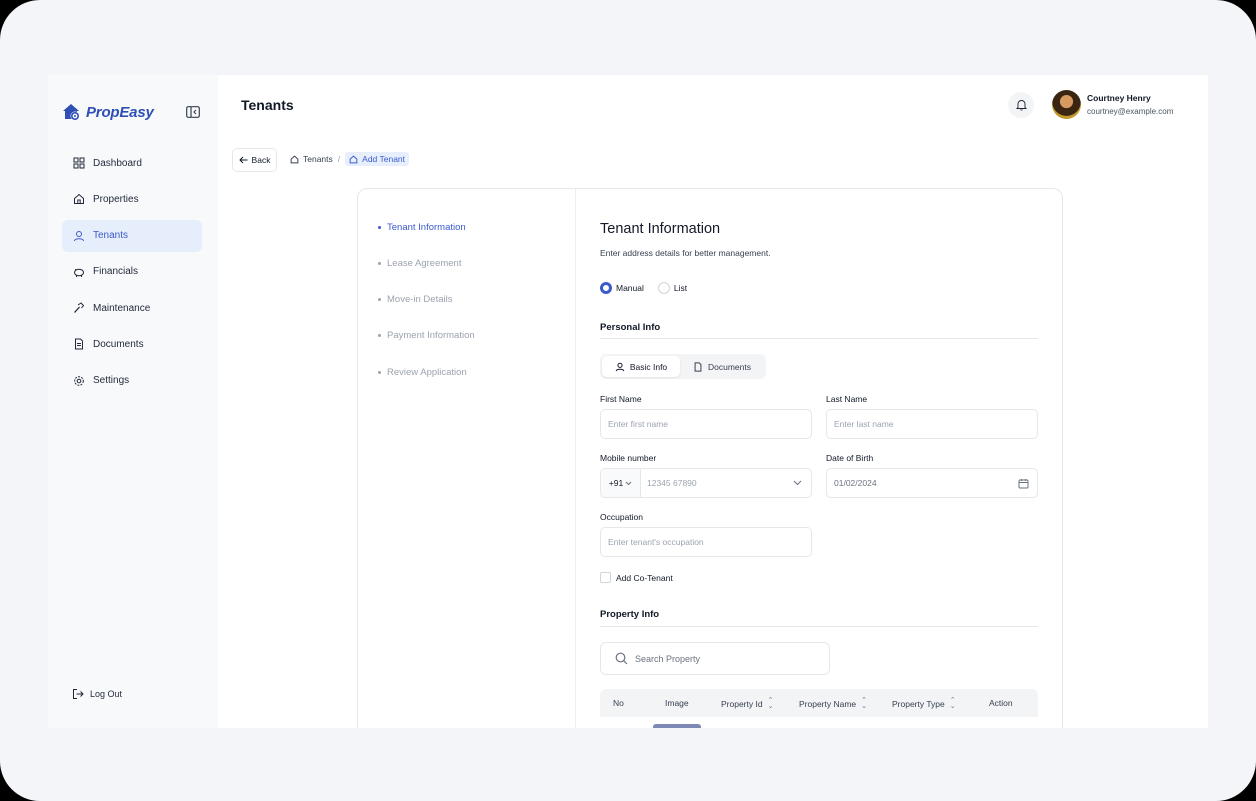  Describe the element at coordinates (426, 335) in the screenshot. I see `step-payment-information: Payment Information` at that location.